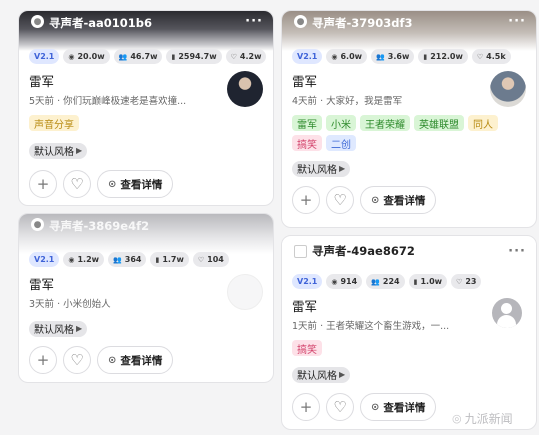 The width and height of the screenshot is (539, 435). I want to click on tag: 小米, so click(341, 123).